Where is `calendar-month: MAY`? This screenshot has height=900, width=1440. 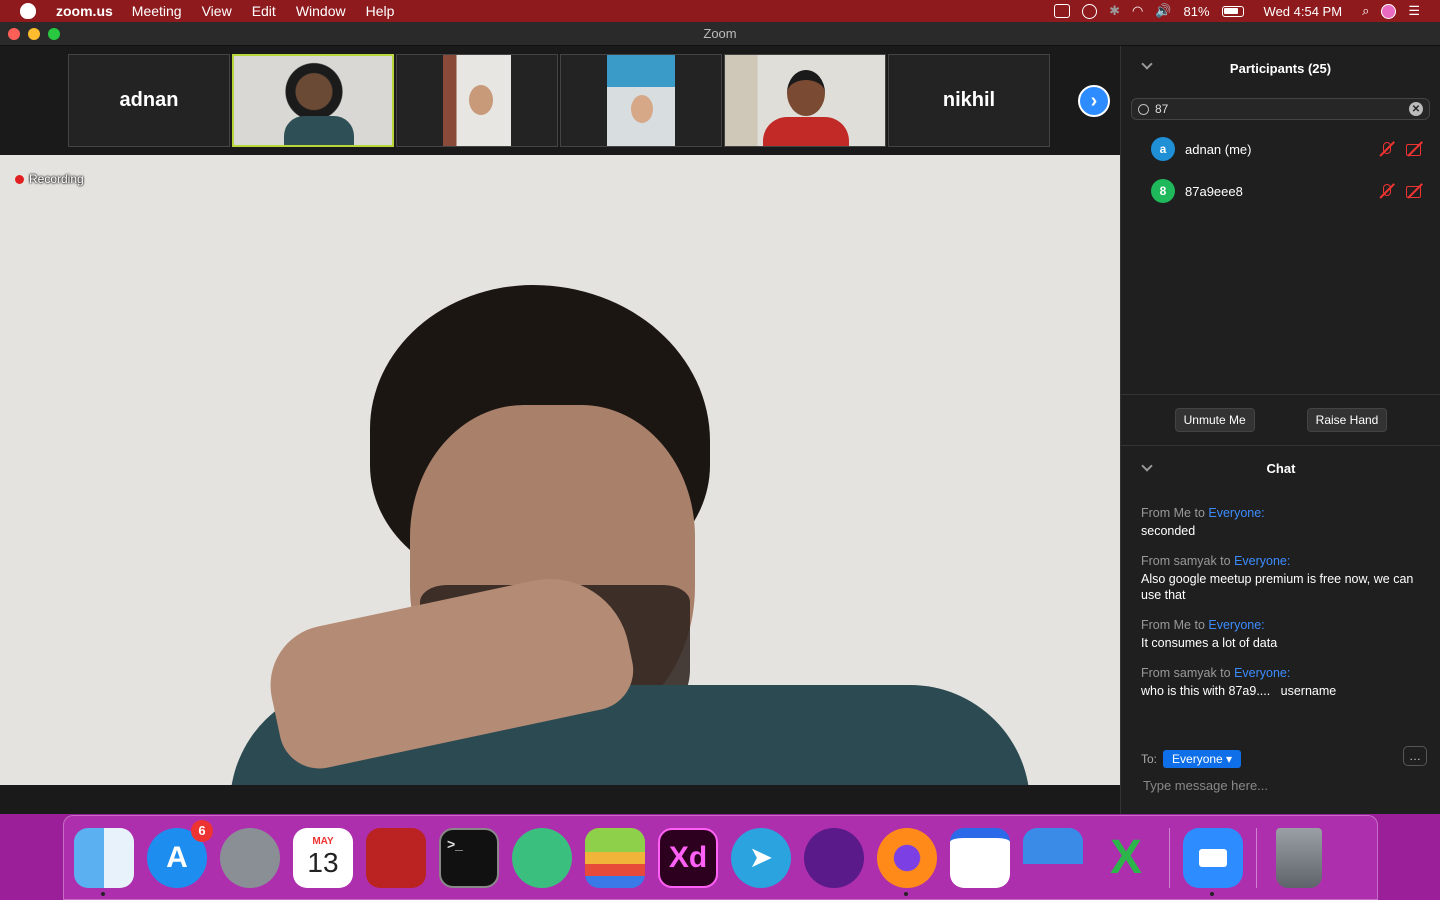
calendar-month: MAY is located at coordinates (323, 841).